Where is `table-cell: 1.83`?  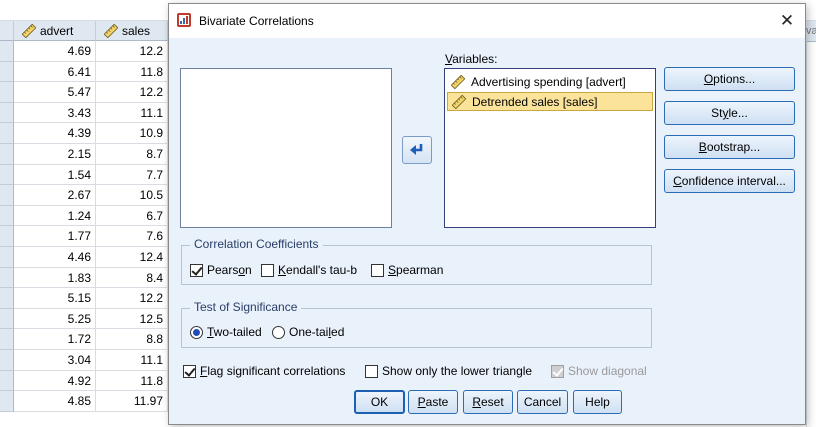 table-cell: 1.83 is located at coordinates (55, 278).